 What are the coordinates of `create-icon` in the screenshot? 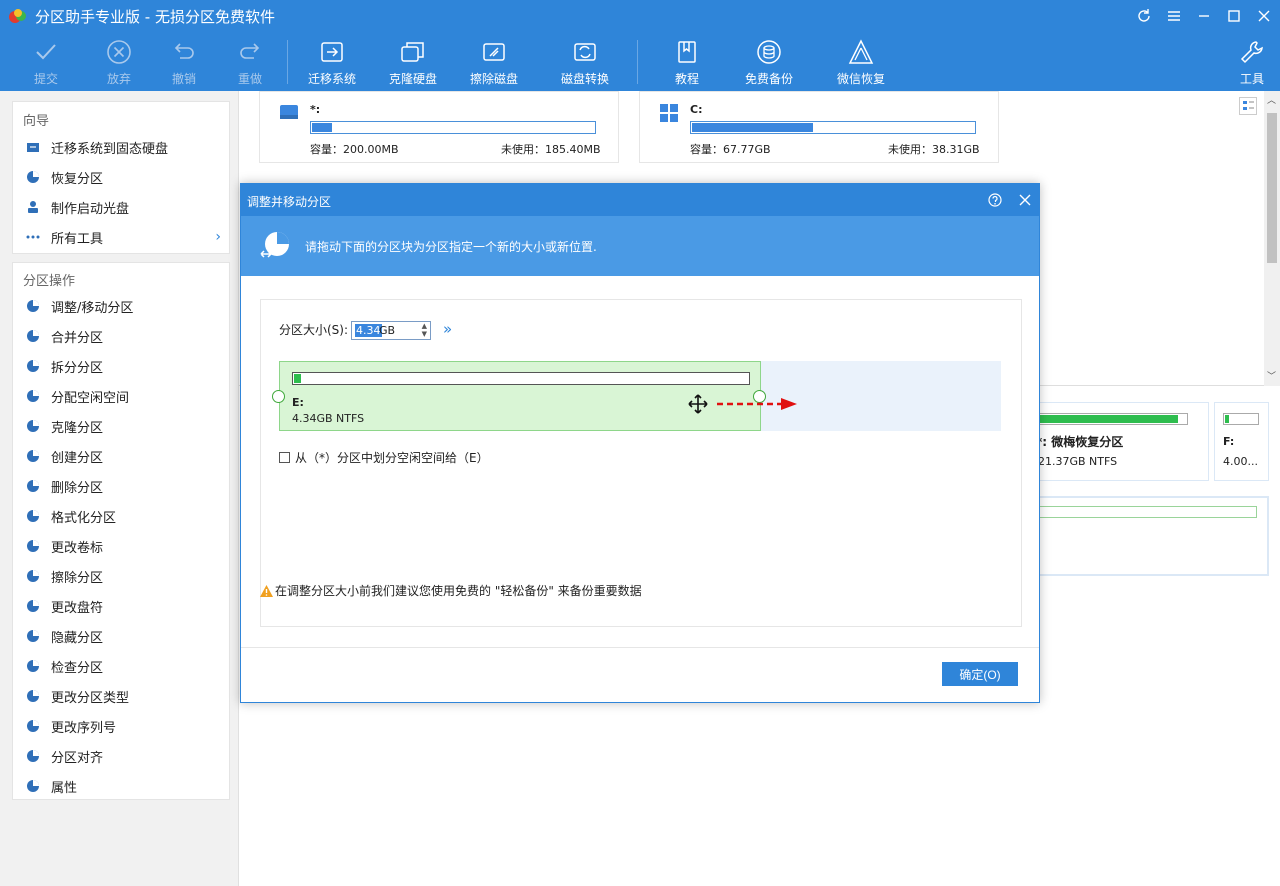 It's located at (33, 456).